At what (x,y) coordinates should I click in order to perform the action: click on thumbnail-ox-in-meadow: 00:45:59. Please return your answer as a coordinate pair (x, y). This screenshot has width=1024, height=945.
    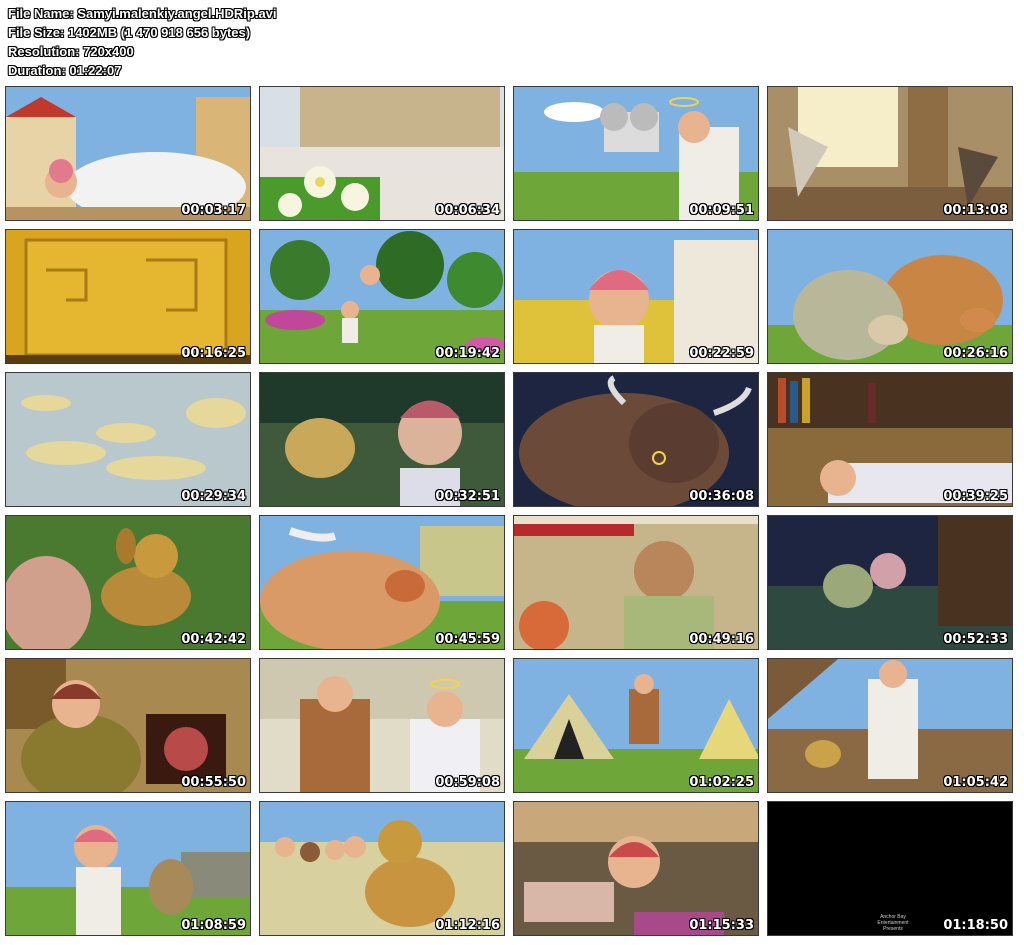
    Looking at the image, I should click on (382, 582).